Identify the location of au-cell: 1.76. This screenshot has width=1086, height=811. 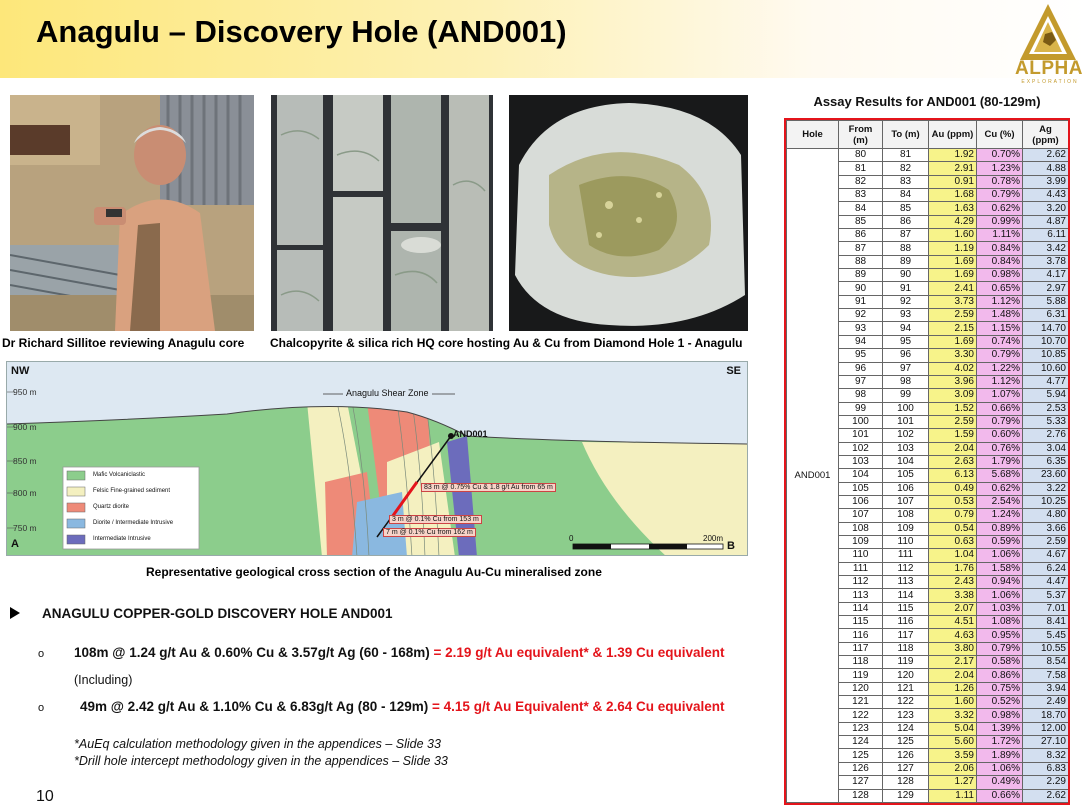
(952, 569).